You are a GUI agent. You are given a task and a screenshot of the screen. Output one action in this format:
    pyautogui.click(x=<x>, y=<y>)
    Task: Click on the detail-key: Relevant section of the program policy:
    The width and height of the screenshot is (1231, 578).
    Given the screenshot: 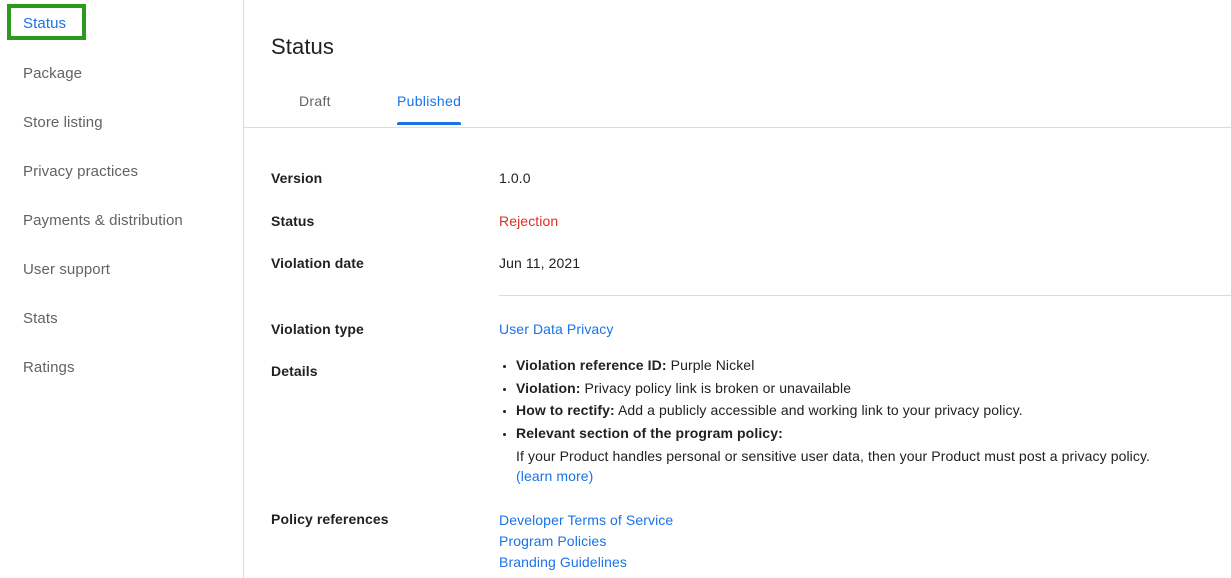 What is the action you would take?
    pyautogui.click(x=649, y=432)
    